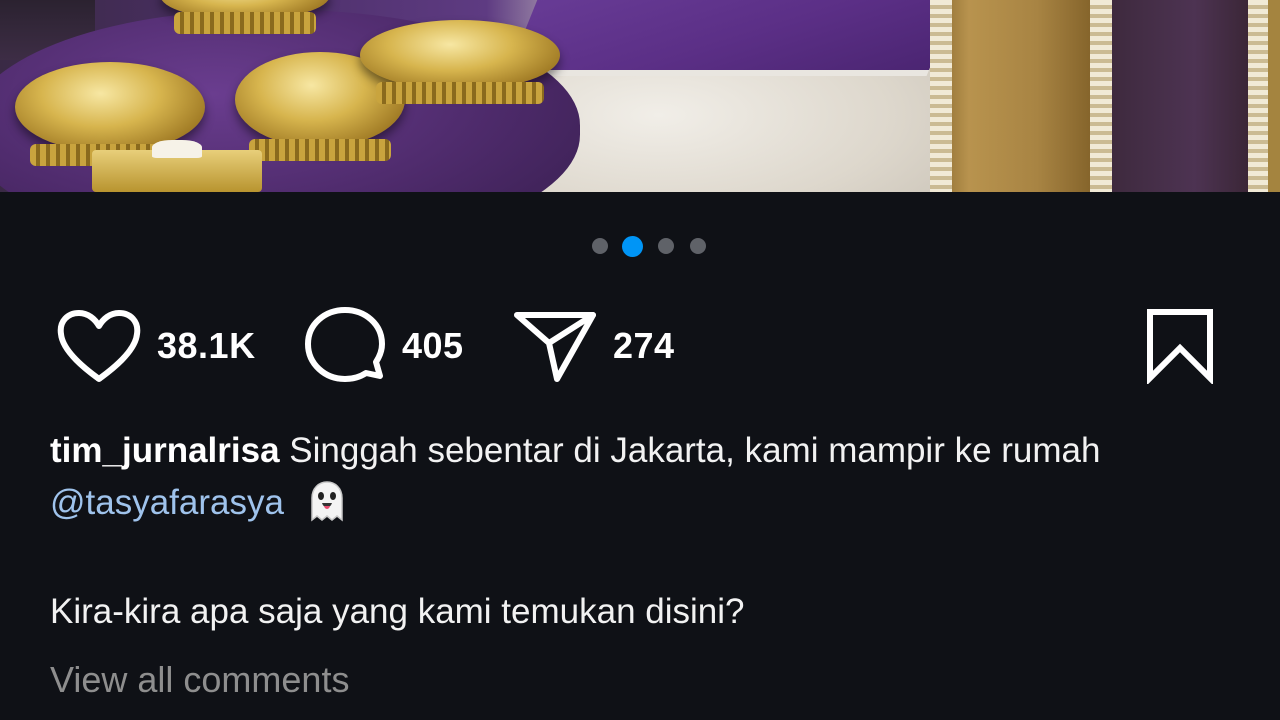  I want to click on like-button: 38.1K, so click(156, 346).